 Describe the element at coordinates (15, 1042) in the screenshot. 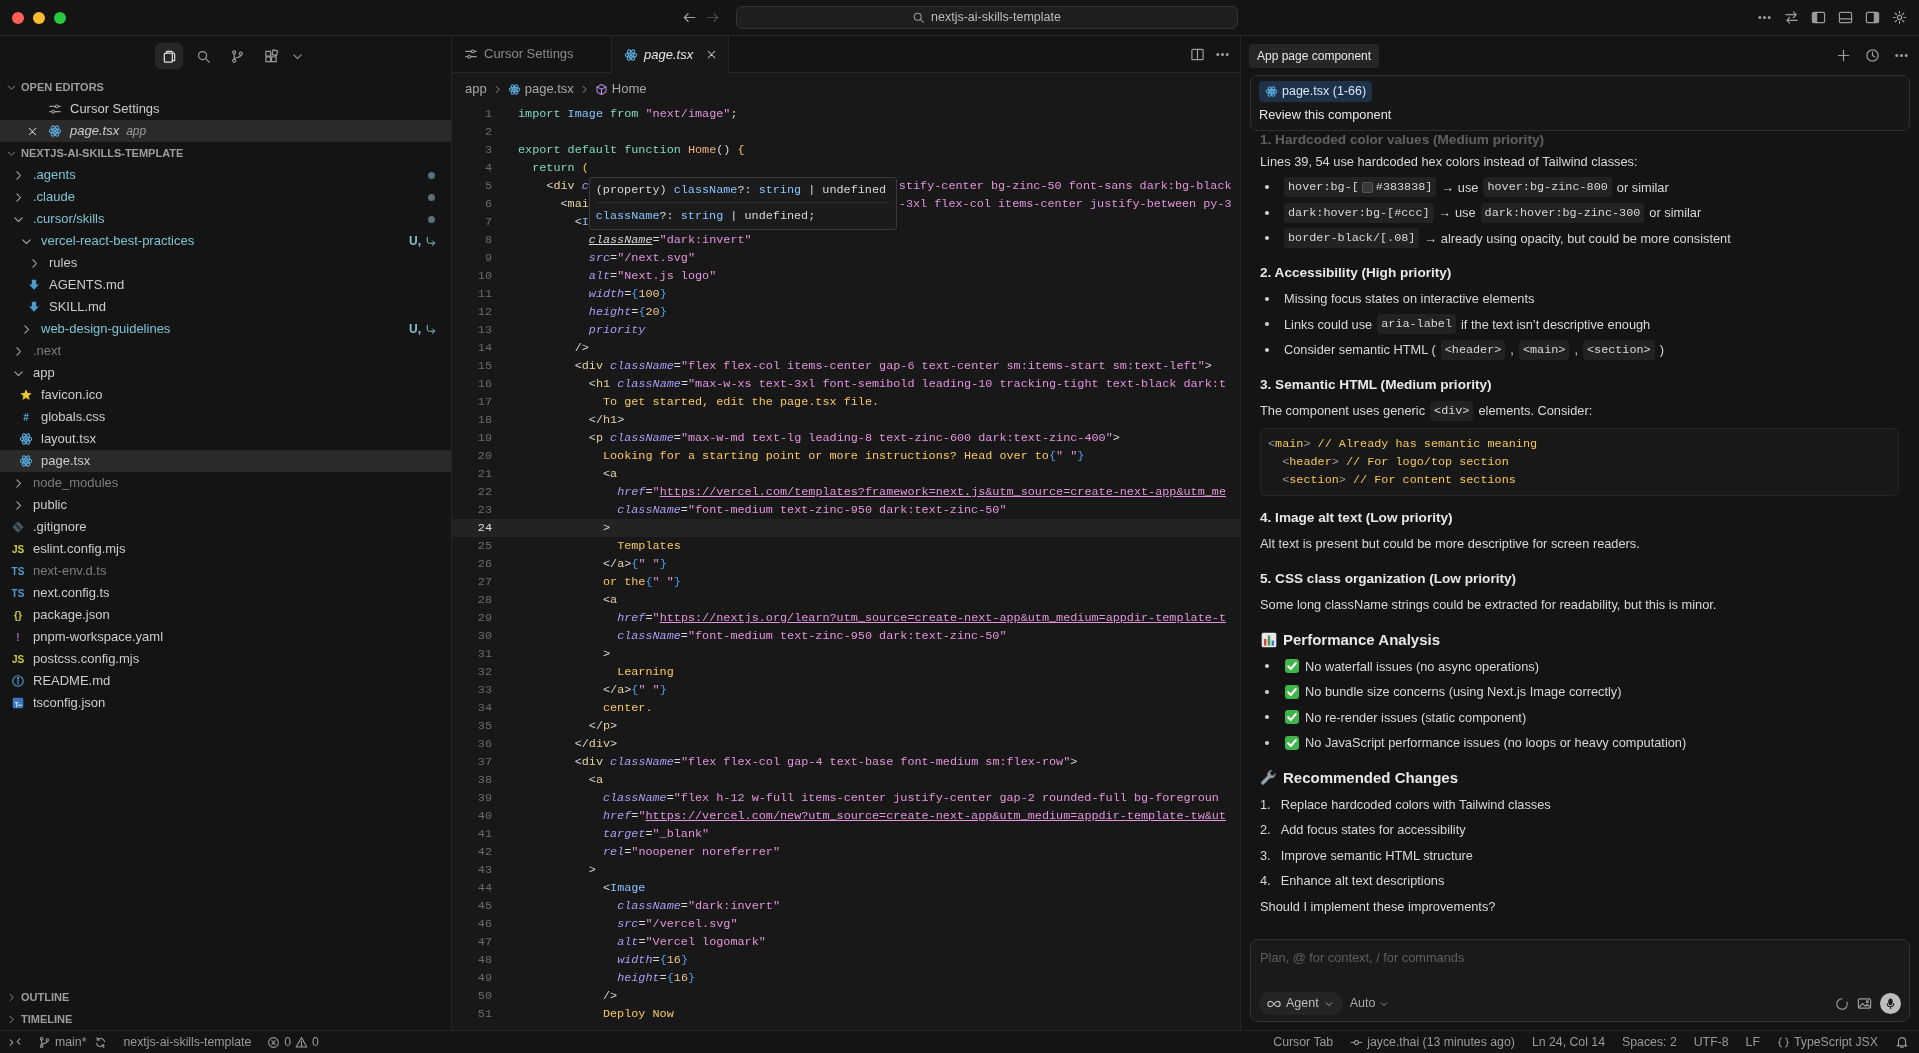

I see `remote-icon` at that location.